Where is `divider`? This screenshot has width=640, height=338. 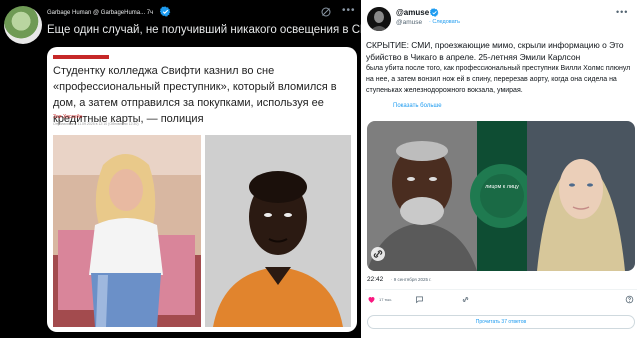
divider is located at coordinates (501, 289).